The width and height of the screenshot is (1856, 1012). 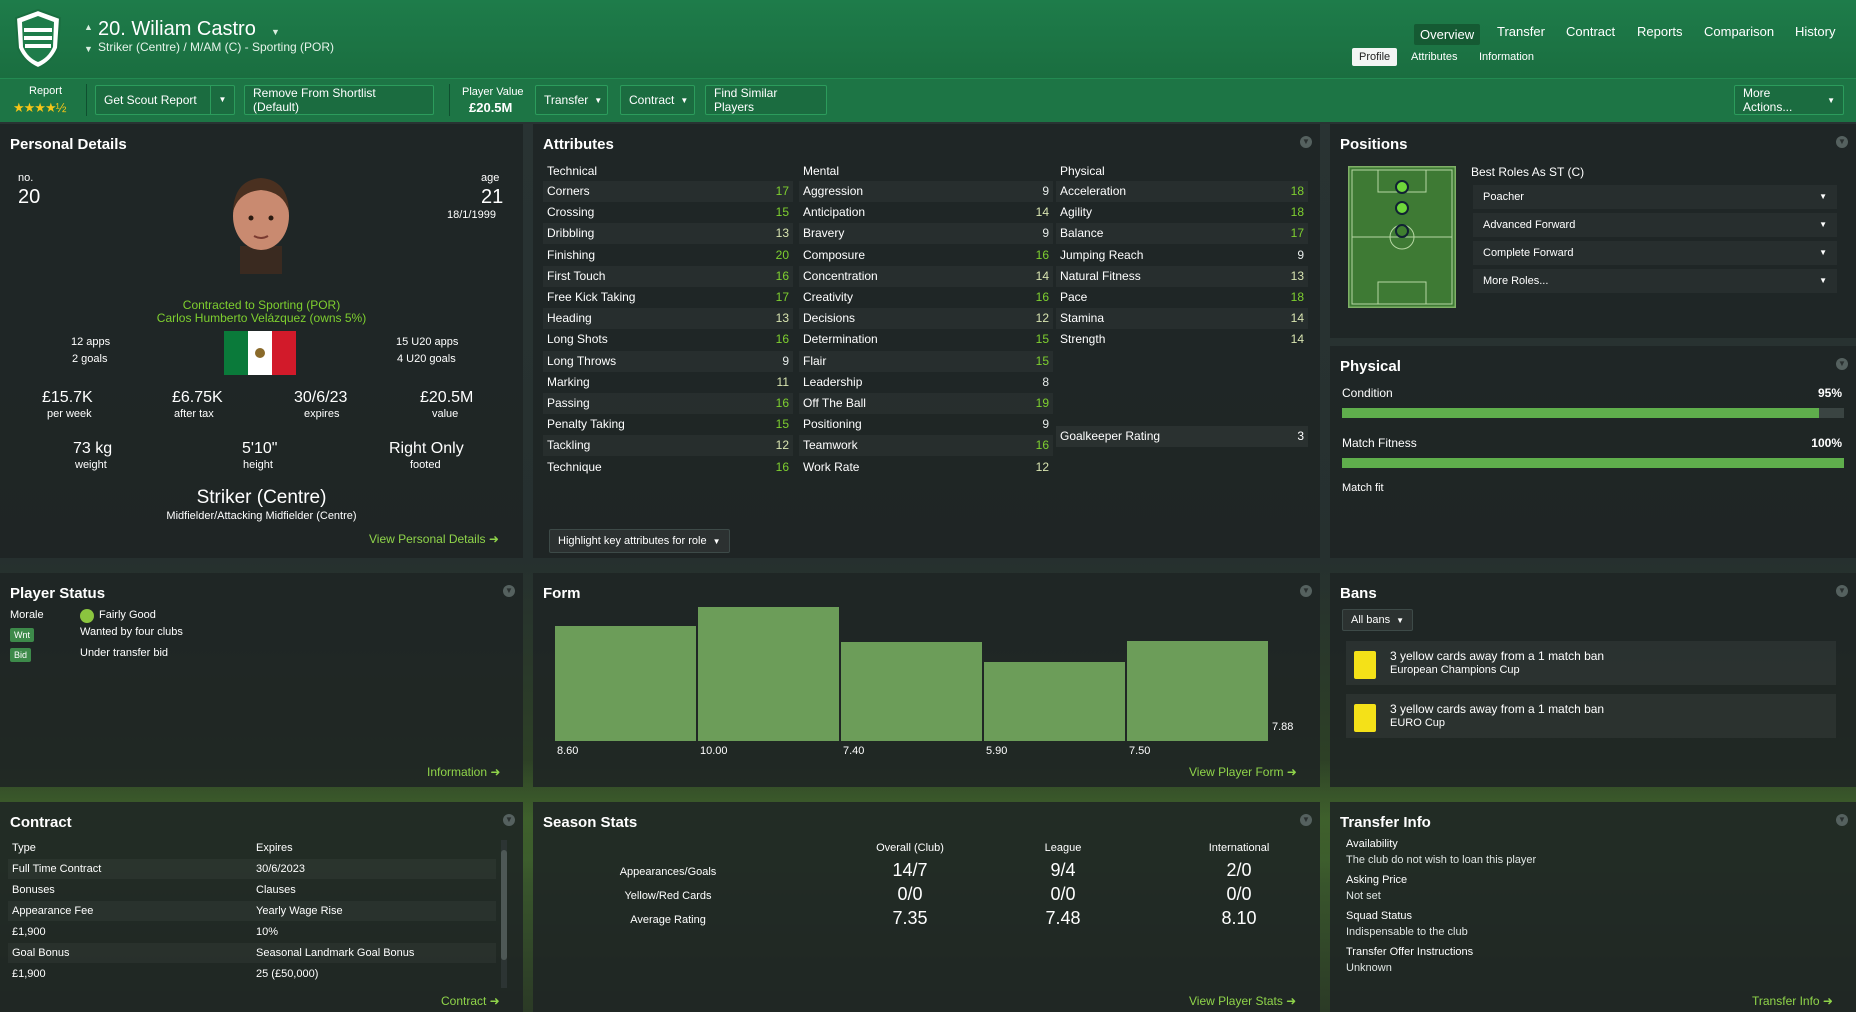 What do you see at coordinates (1815, 31) in the screenshot?
I see `tab-history: History` at bounding box center [1815, 31].